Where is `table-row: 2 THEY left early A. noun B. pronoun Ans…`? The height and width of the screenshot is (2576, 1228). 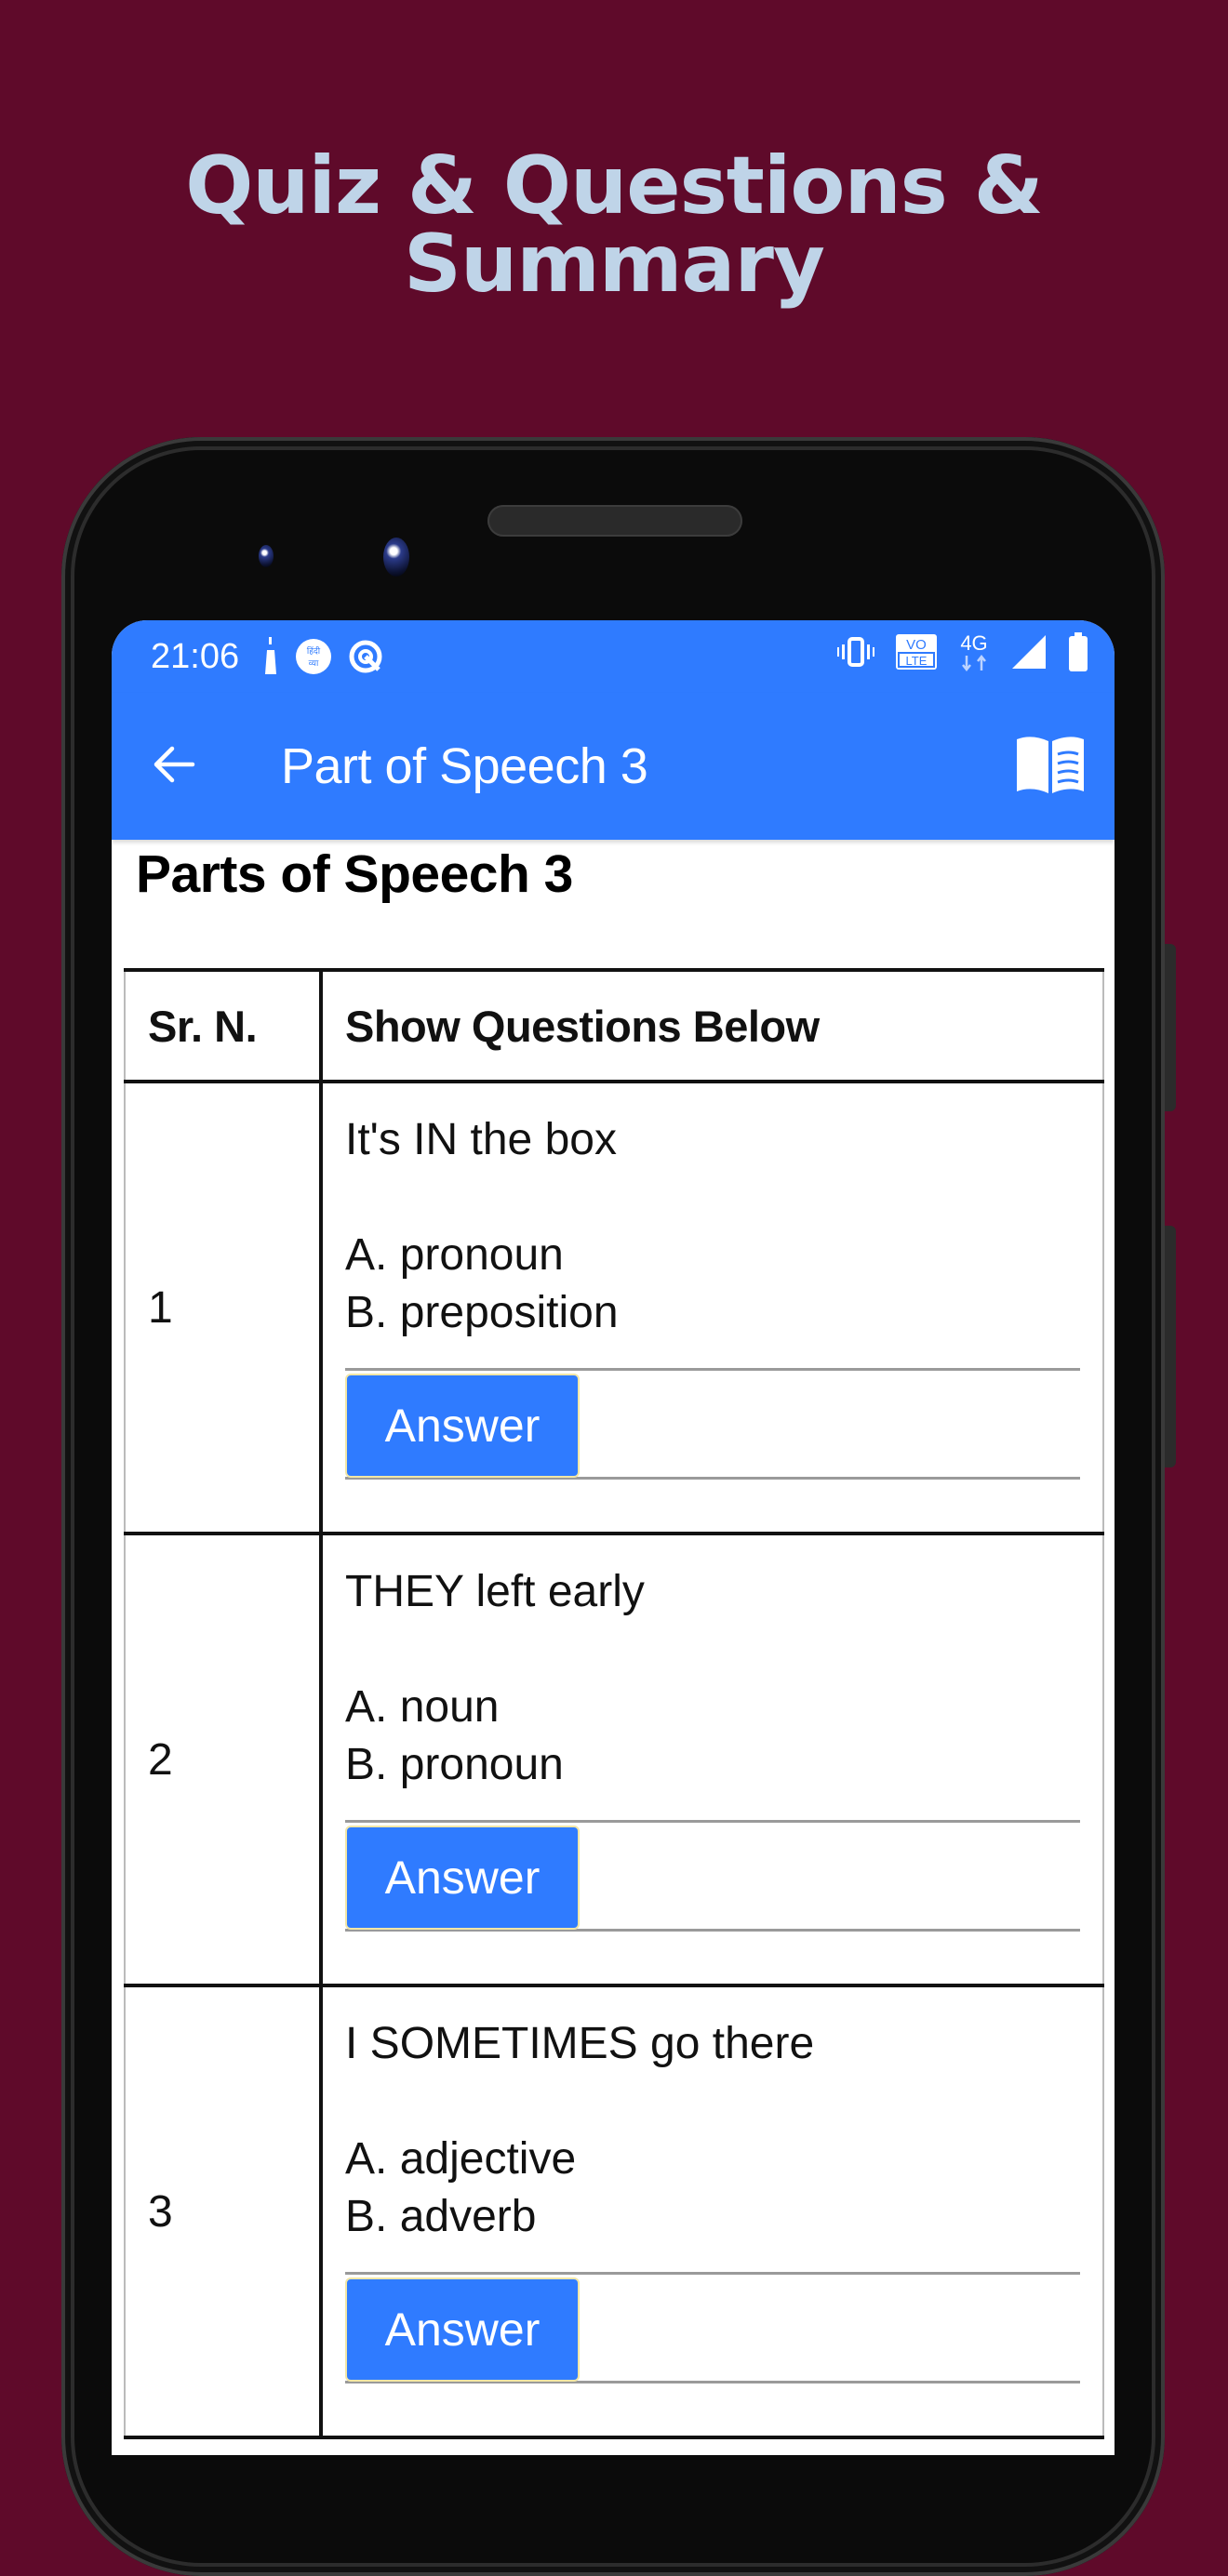
table-row: 2 THEY left early A. noun B. pronoun Ans… is located at coordinates (614, 1759).